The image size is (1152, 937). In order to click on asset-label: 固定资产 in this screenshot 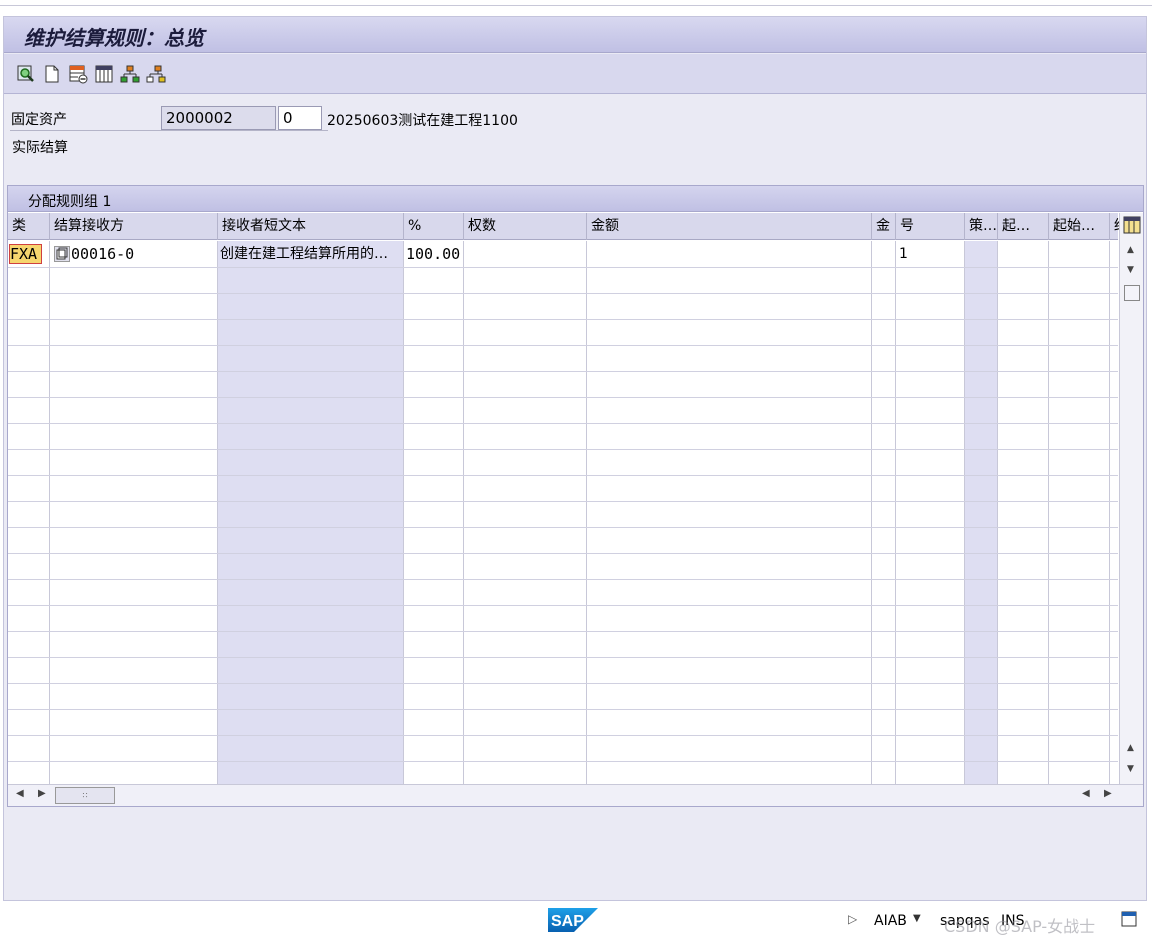, I will do `click(39, 120)`.